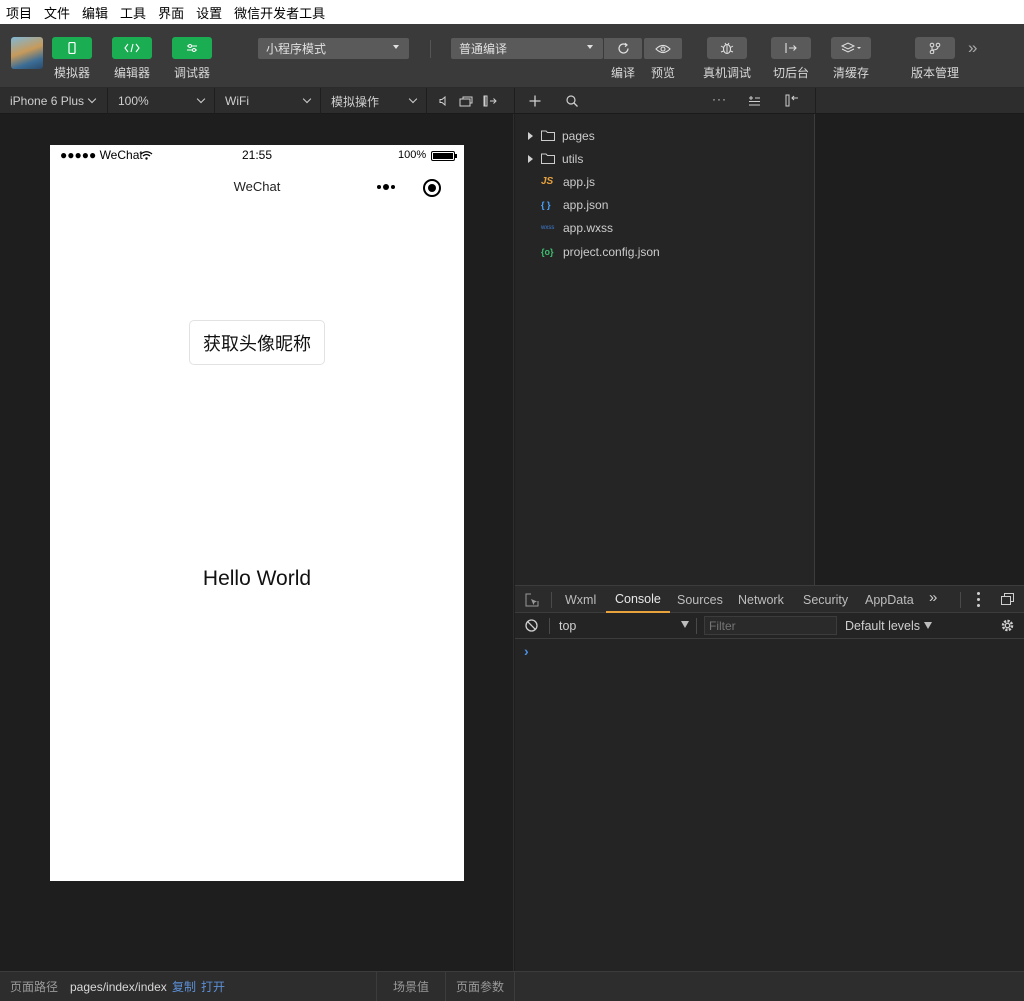 The height and width of the screenshot is (1001, 1024). Describe the element at coordinates (389, 187) in the screenshot. I see `more-menu-icon` at that location.